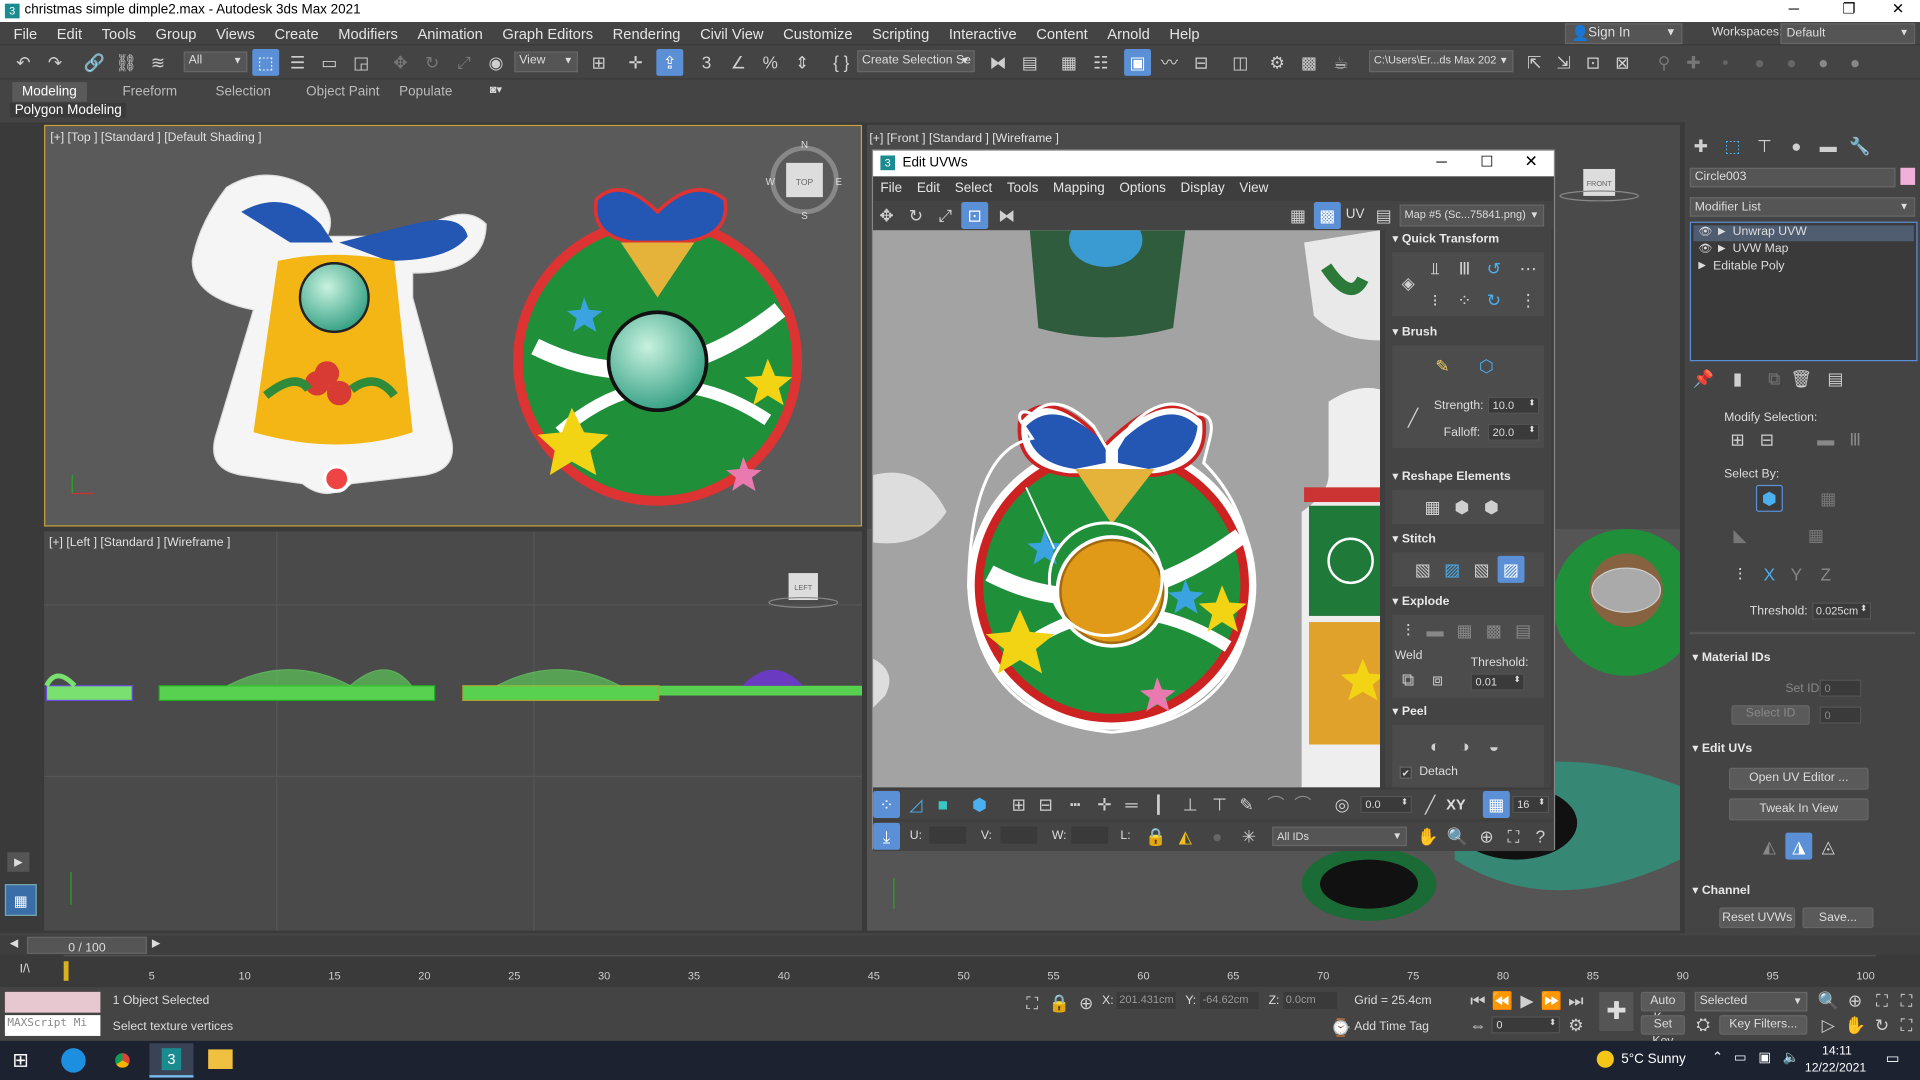  Describe the element at coordinates (1837, 1050) in the screenshot. I see `taskbar-time: 14:11` at that location.